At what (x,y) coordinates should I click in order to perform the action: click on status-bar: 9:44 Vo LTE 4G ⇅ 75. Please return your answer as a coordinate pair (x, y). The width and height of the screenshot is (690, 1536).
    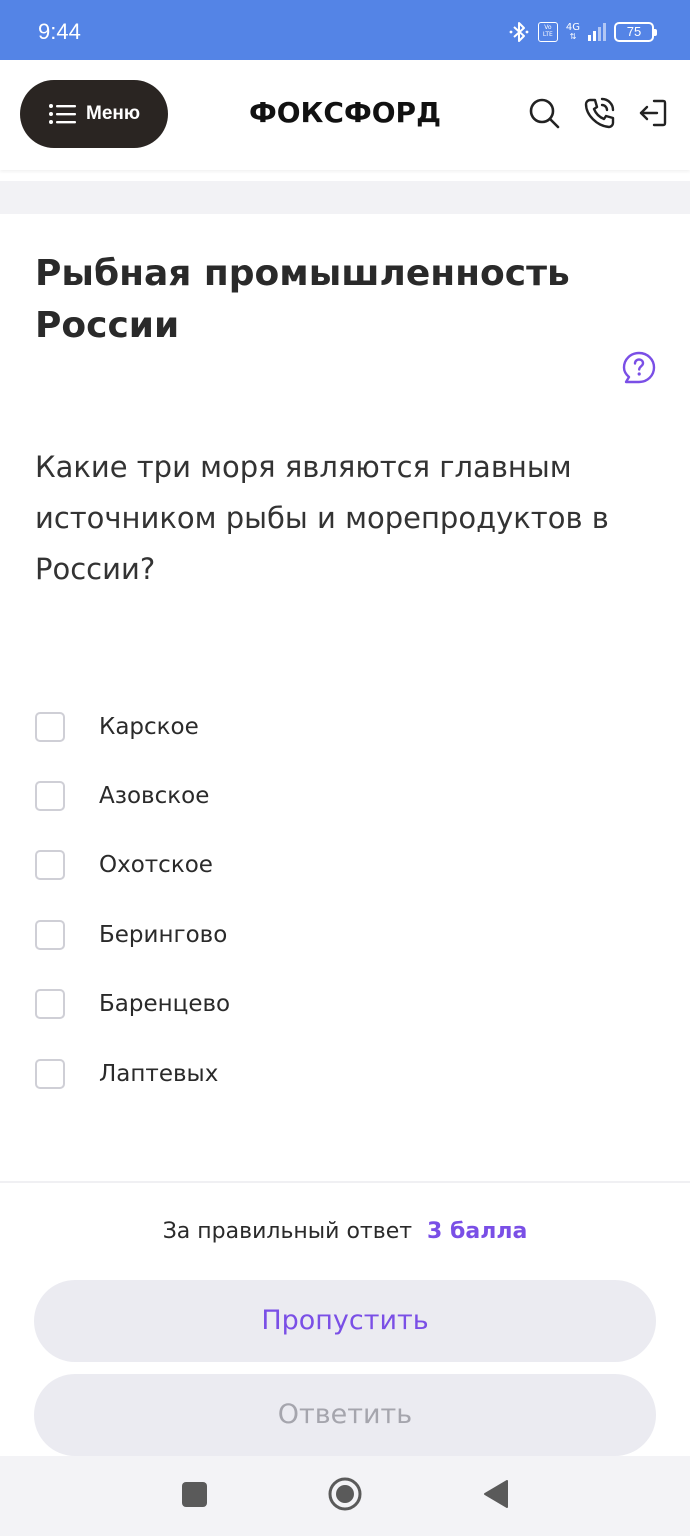
    Looking at the image, I should click on (345, 30).